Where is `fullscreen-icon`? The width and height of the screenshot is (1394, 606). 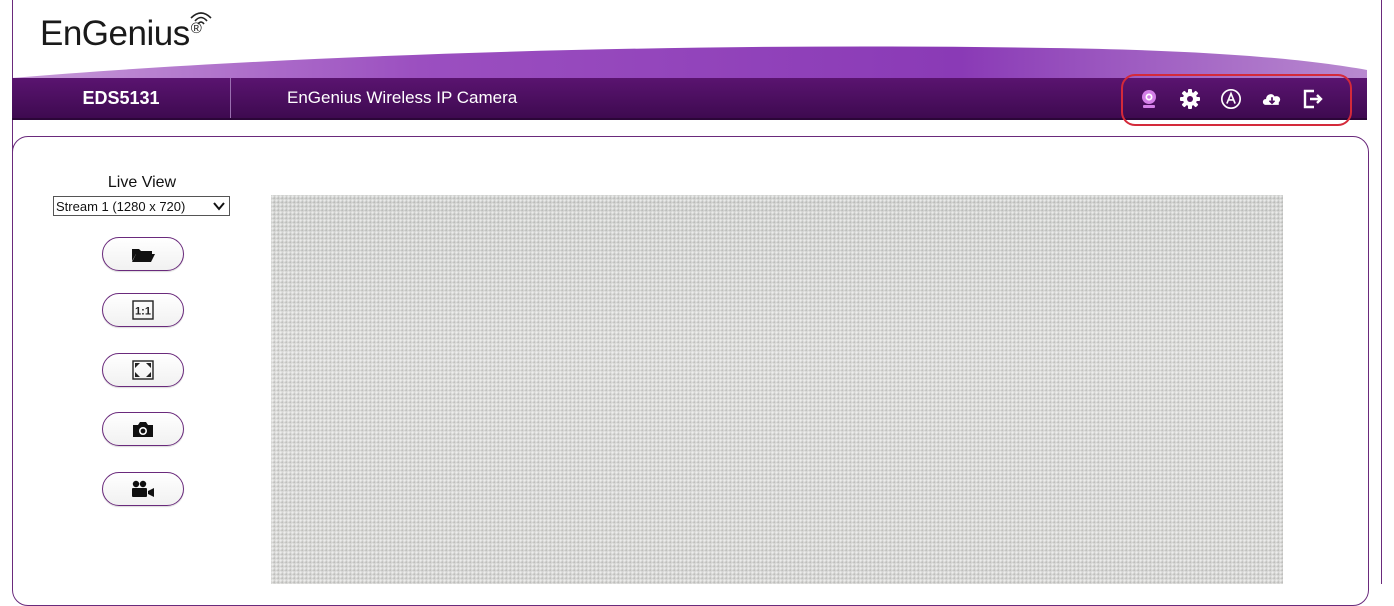 fullscreen-icon is located at coordinates (143, 370).